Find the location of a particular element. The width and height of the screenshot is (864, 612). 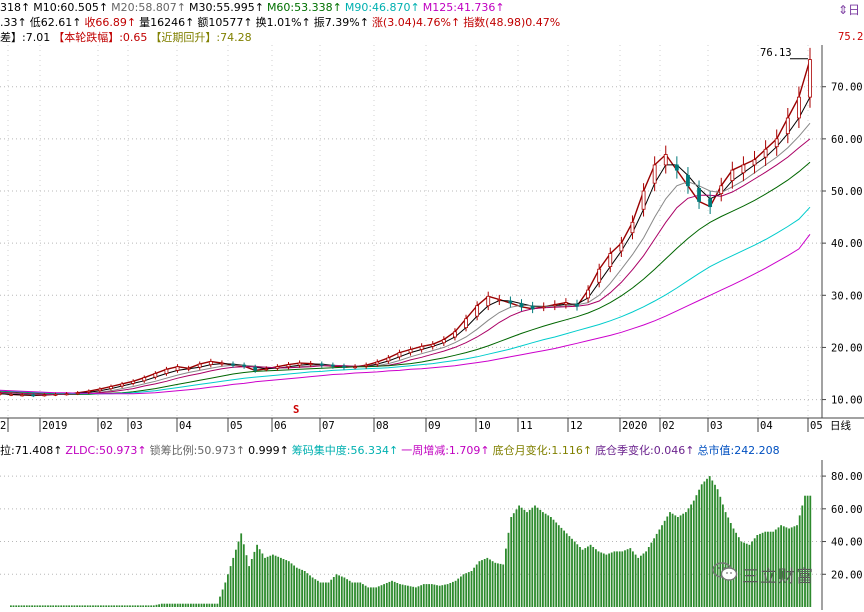

time-tick-label: 2 is located at coordinates (3, 426).